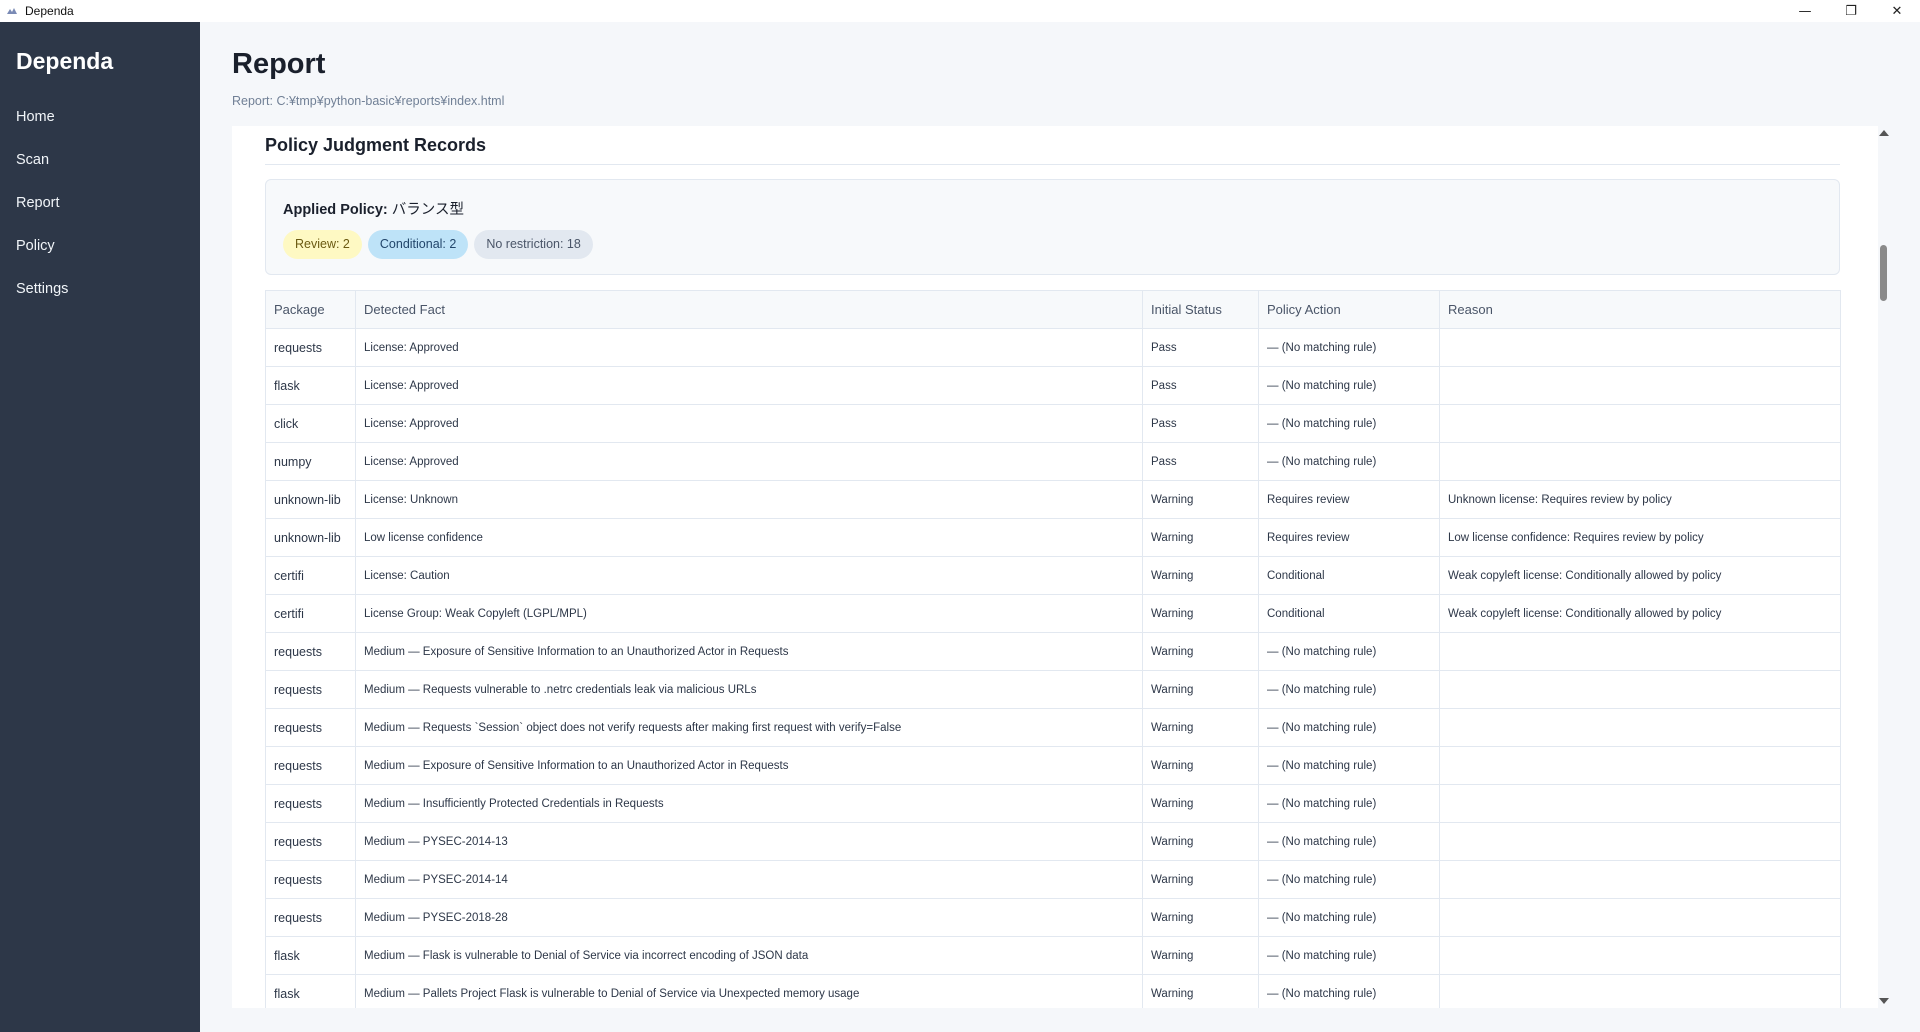  What do you see at coordinates (310, 423) in the screenshot?
I see `cell-package: click` at bounding box center [310, 423].